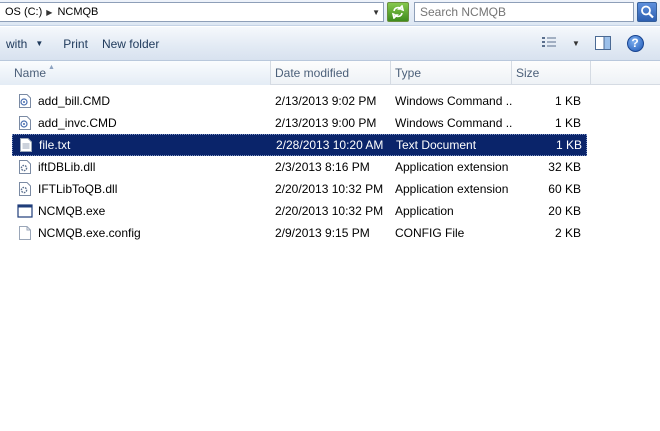  Describe the element at coordinates (376, 12) in the screenshot. I see `address-history-dropdown-icon: ▼` at that location.